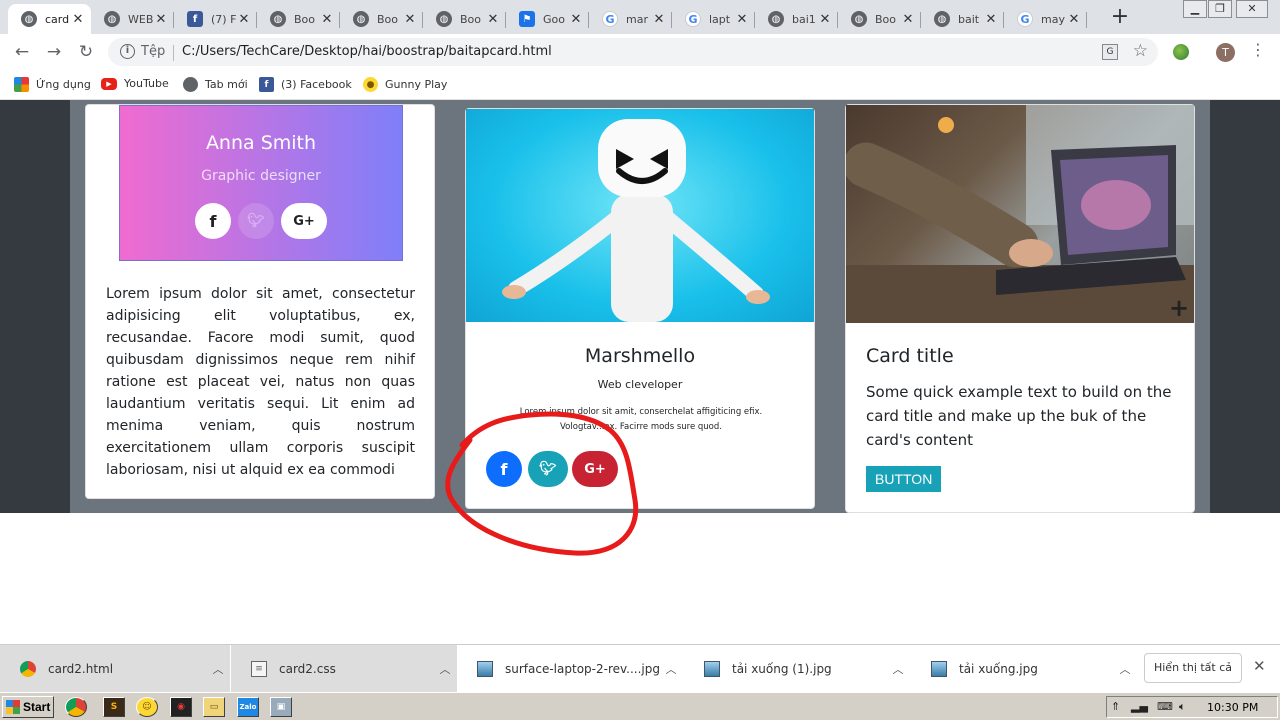 The height and width of the screenshot is (720, 1280). I want to click on sublime-icon: S, so click(114, 707).